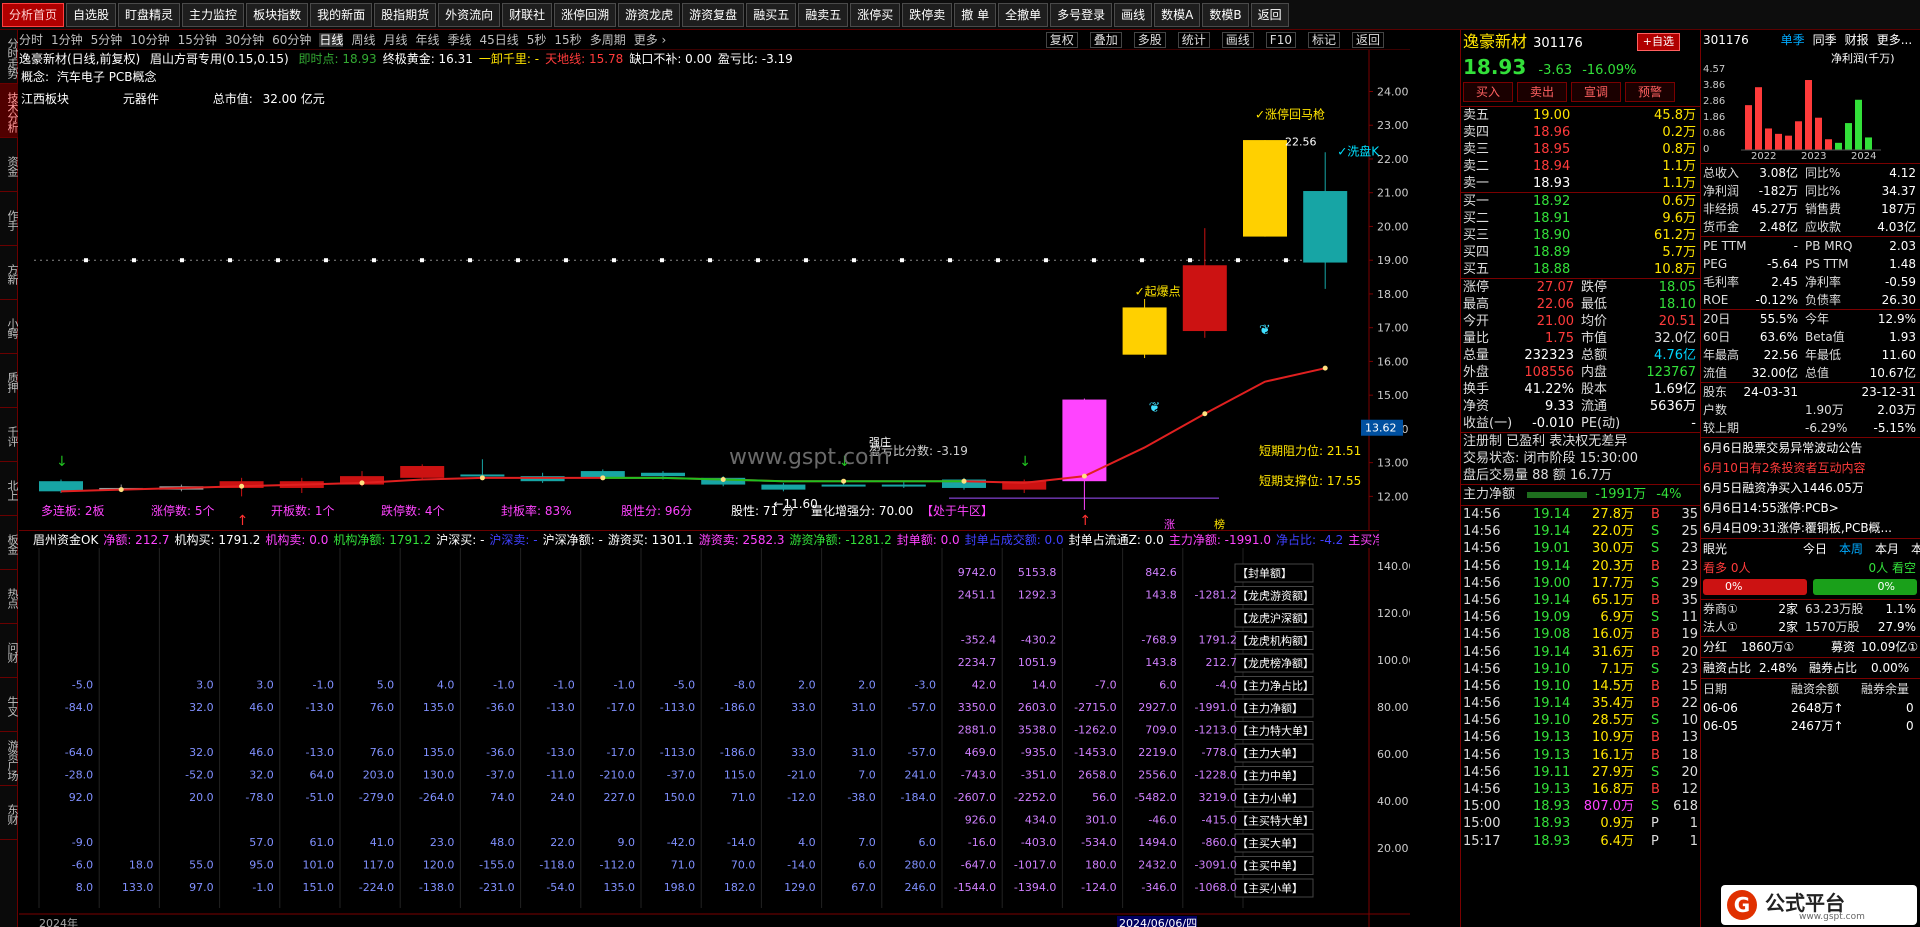  Describe the element at coordinates (1367, 40) in the screenshot. I see `chart-tool-7: 返回` at that location.